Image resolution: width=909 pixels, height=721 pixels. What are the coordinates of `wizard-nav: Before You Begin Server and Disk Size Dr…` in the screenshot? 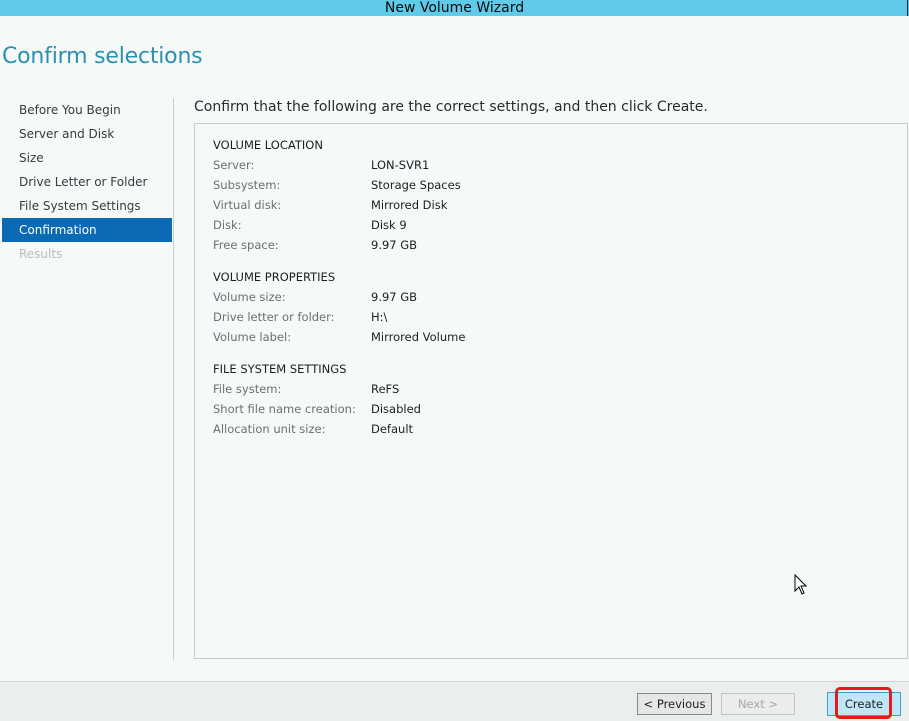 It's located at (87, 182).